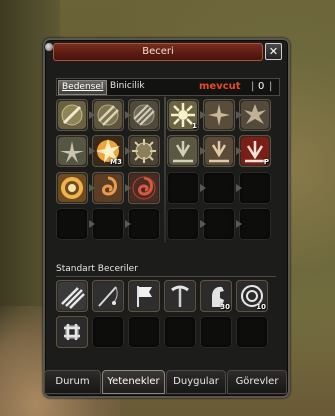  I want to click on triple-slash-icon, so click(144, 115).